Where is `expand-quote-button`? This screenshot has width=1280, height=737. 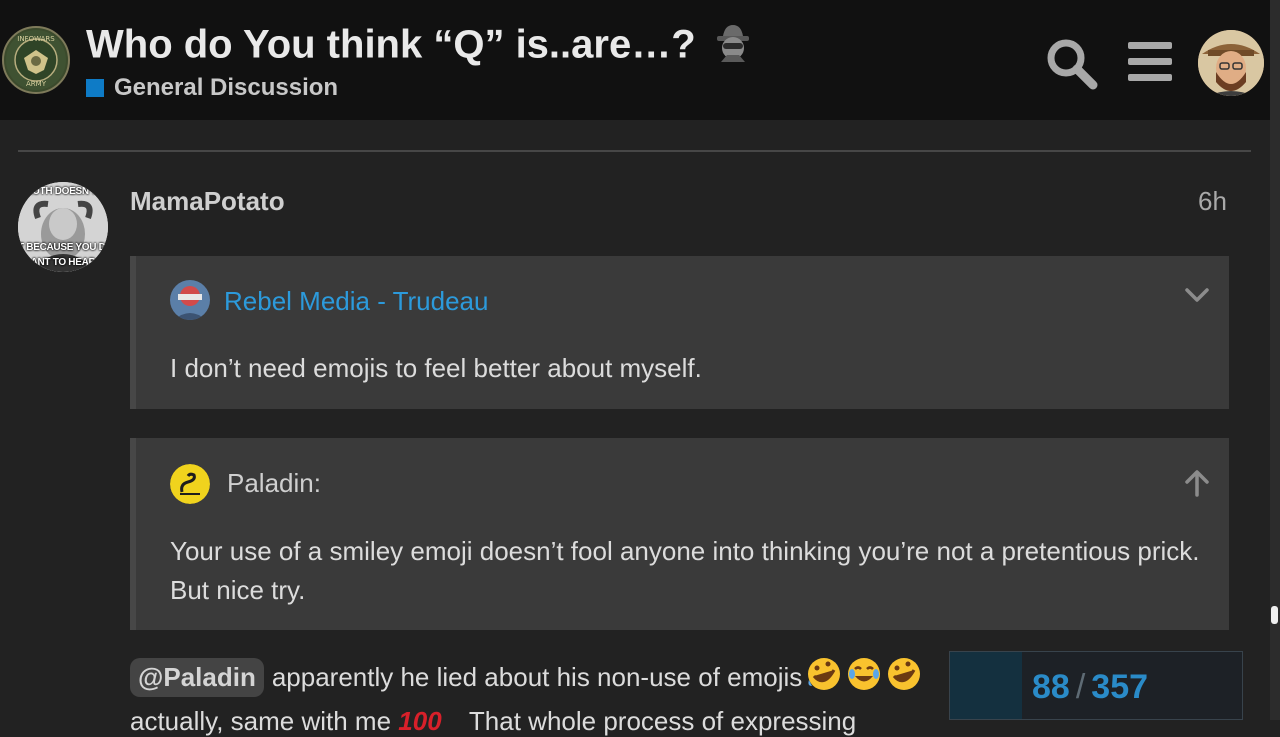
expand-quote-button is located at coordinates (1197, 295).